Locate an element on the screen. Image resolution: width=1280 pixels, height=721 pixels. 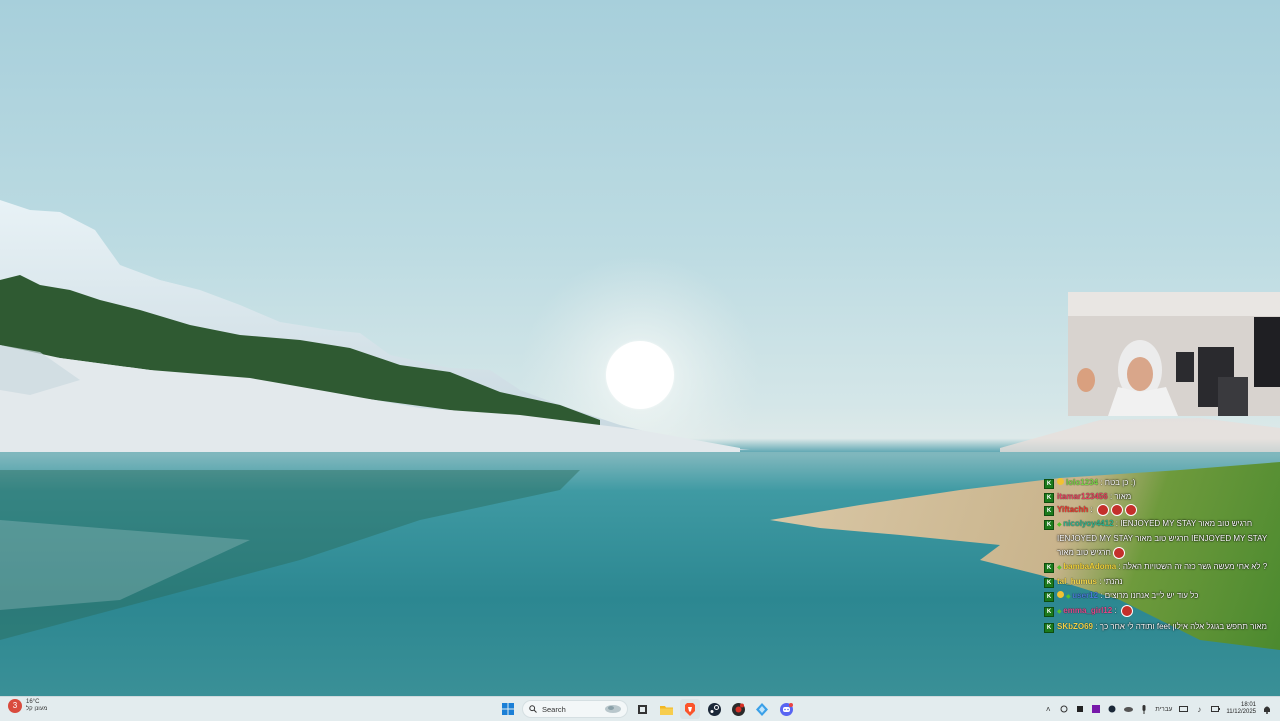
app-tray-icon is located at coordinates (1080, 709).